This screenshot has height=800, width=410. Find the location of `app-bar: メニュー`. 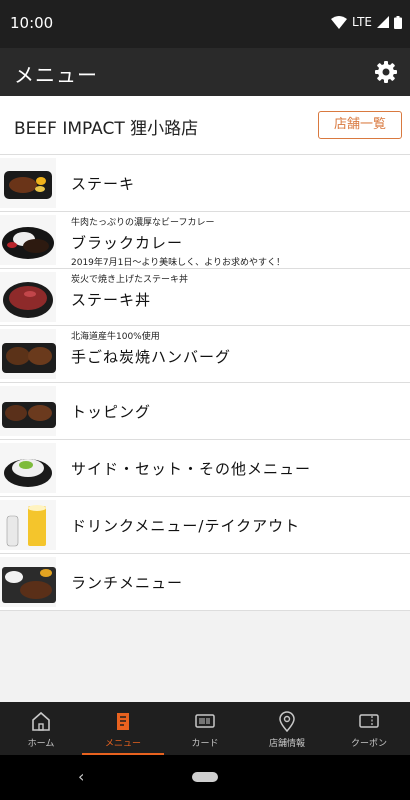

app-bar: メニュー is located at coordinates (205, 72).